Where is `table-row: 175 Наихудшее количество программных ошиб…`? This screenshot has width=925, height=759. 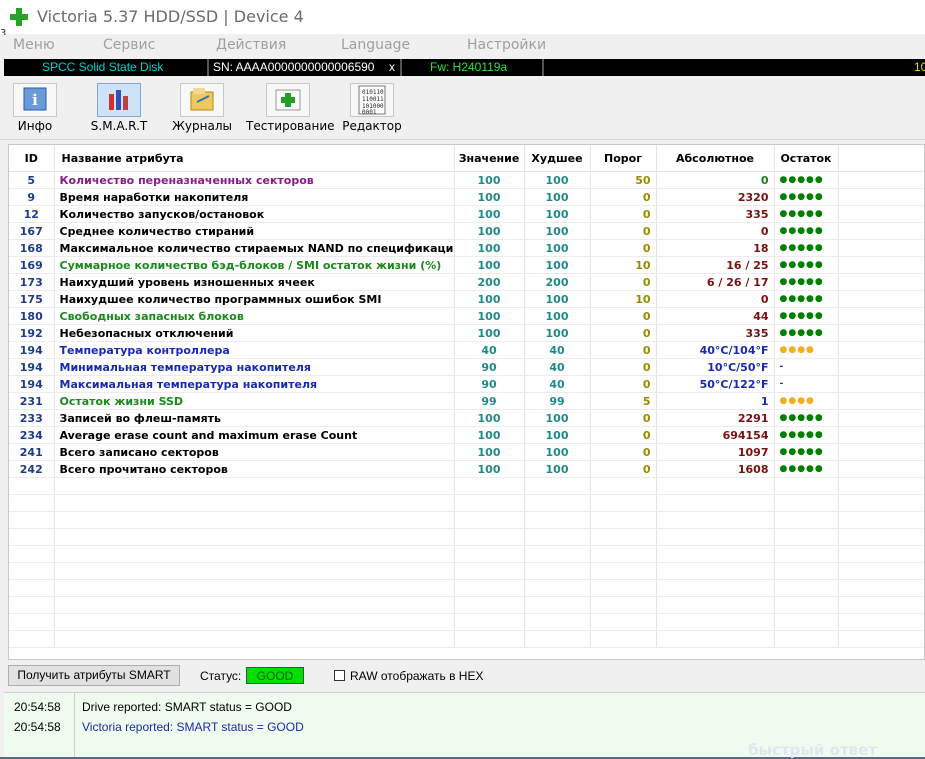 table-row: 175 Наихудшее количество программных ошиб… is located at coordinates (466, 299).